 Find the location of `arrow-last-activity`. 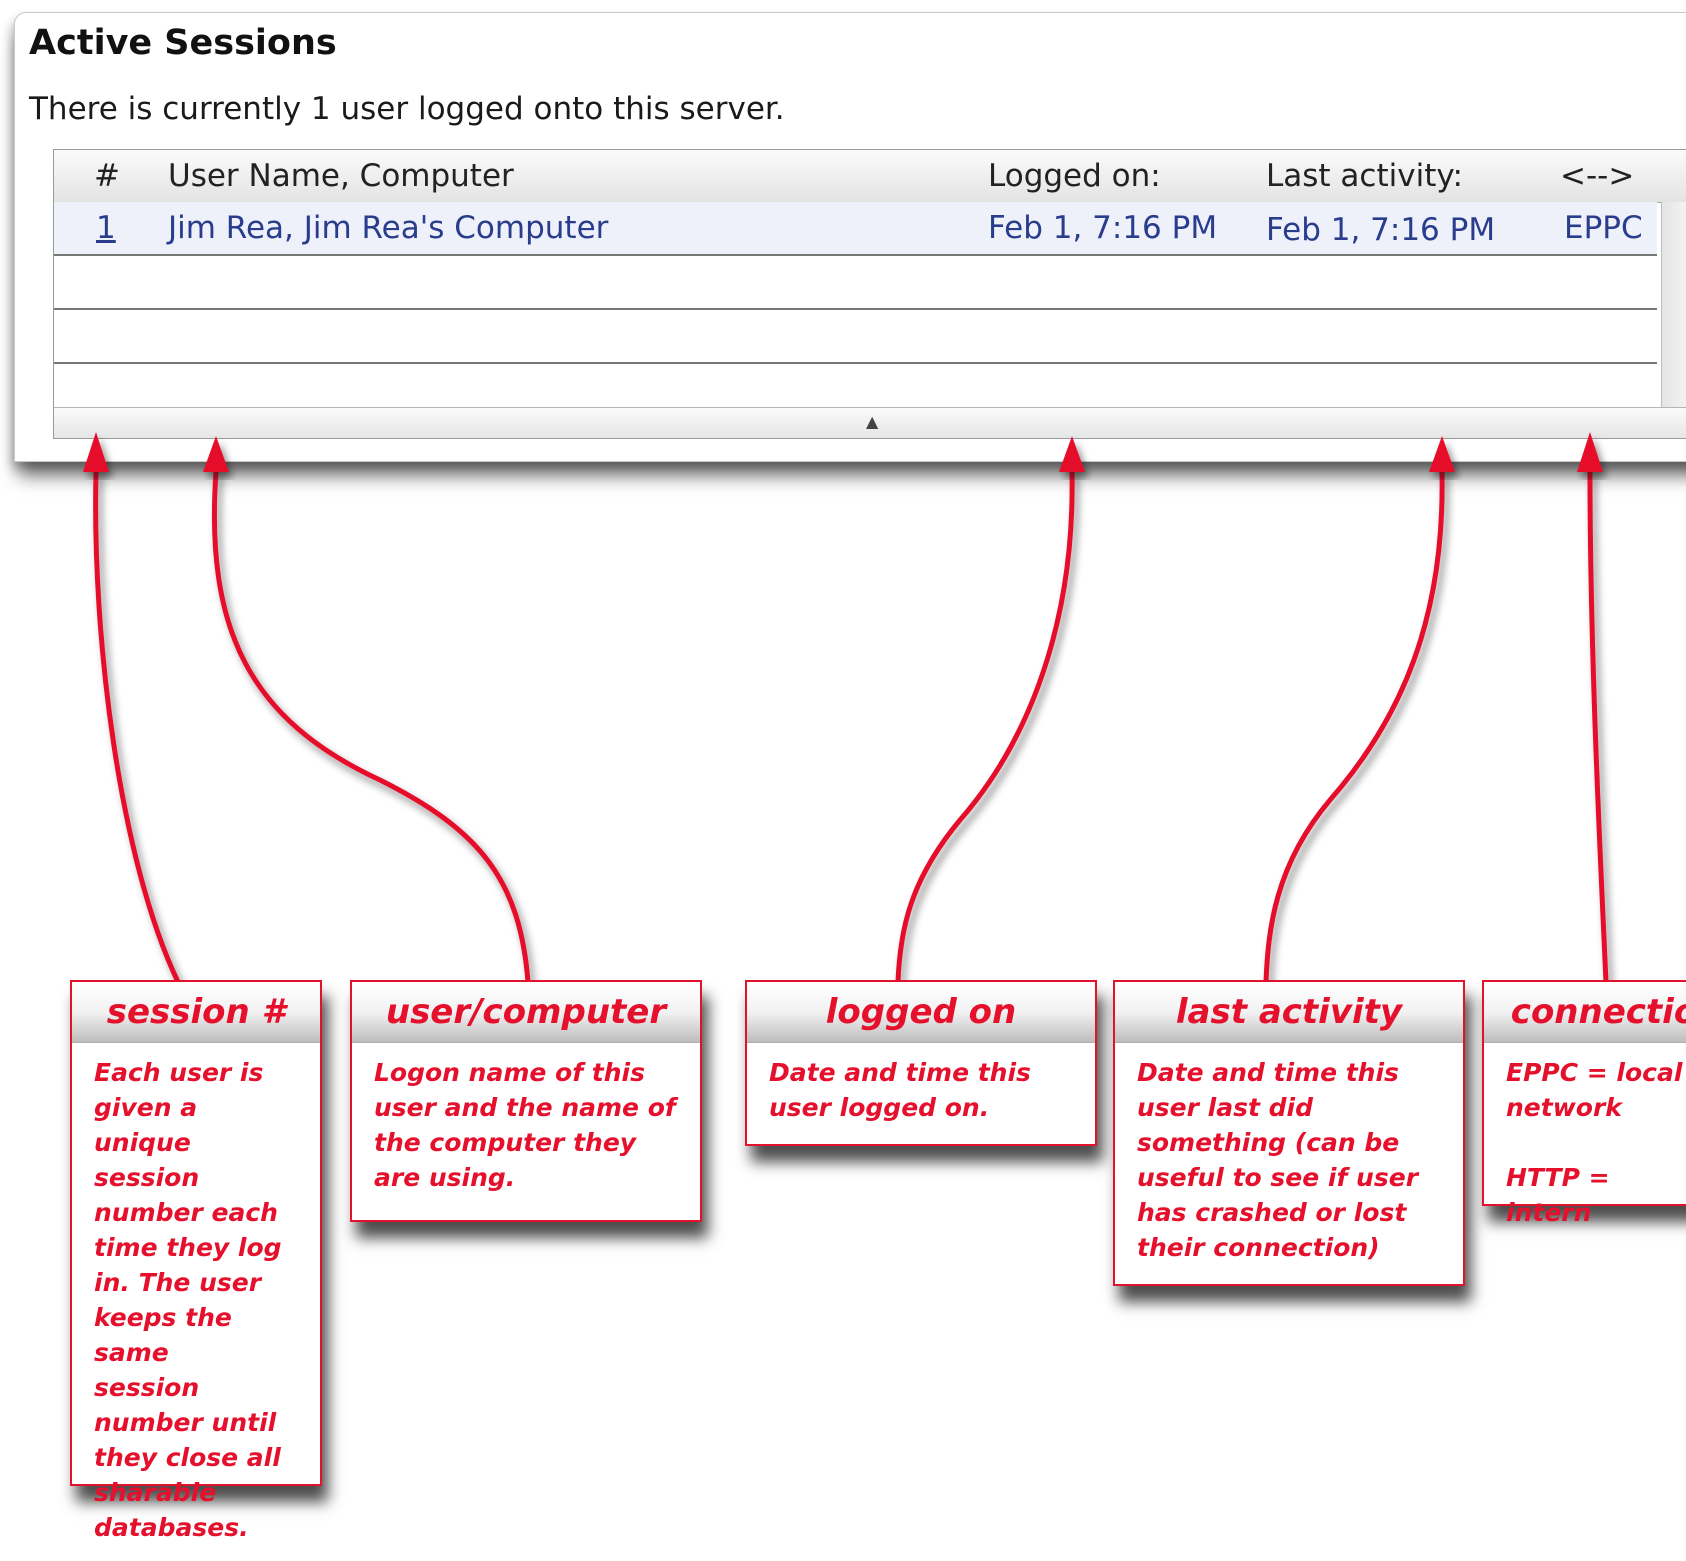

arrow-last-activity is located at coordinates (1354, 727).